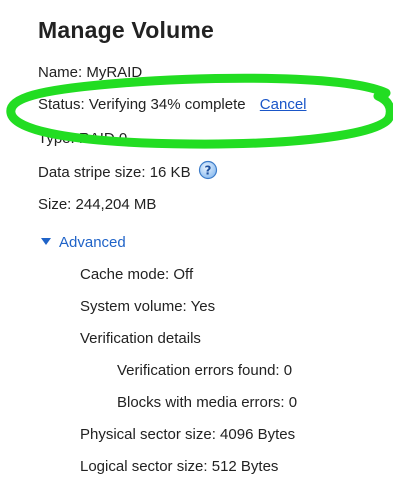 The image size is (393, 498). Describe the element at coordinates (205, 370) in the screenshot. I see `verification-errors: Verification errors found: 0` at that location.